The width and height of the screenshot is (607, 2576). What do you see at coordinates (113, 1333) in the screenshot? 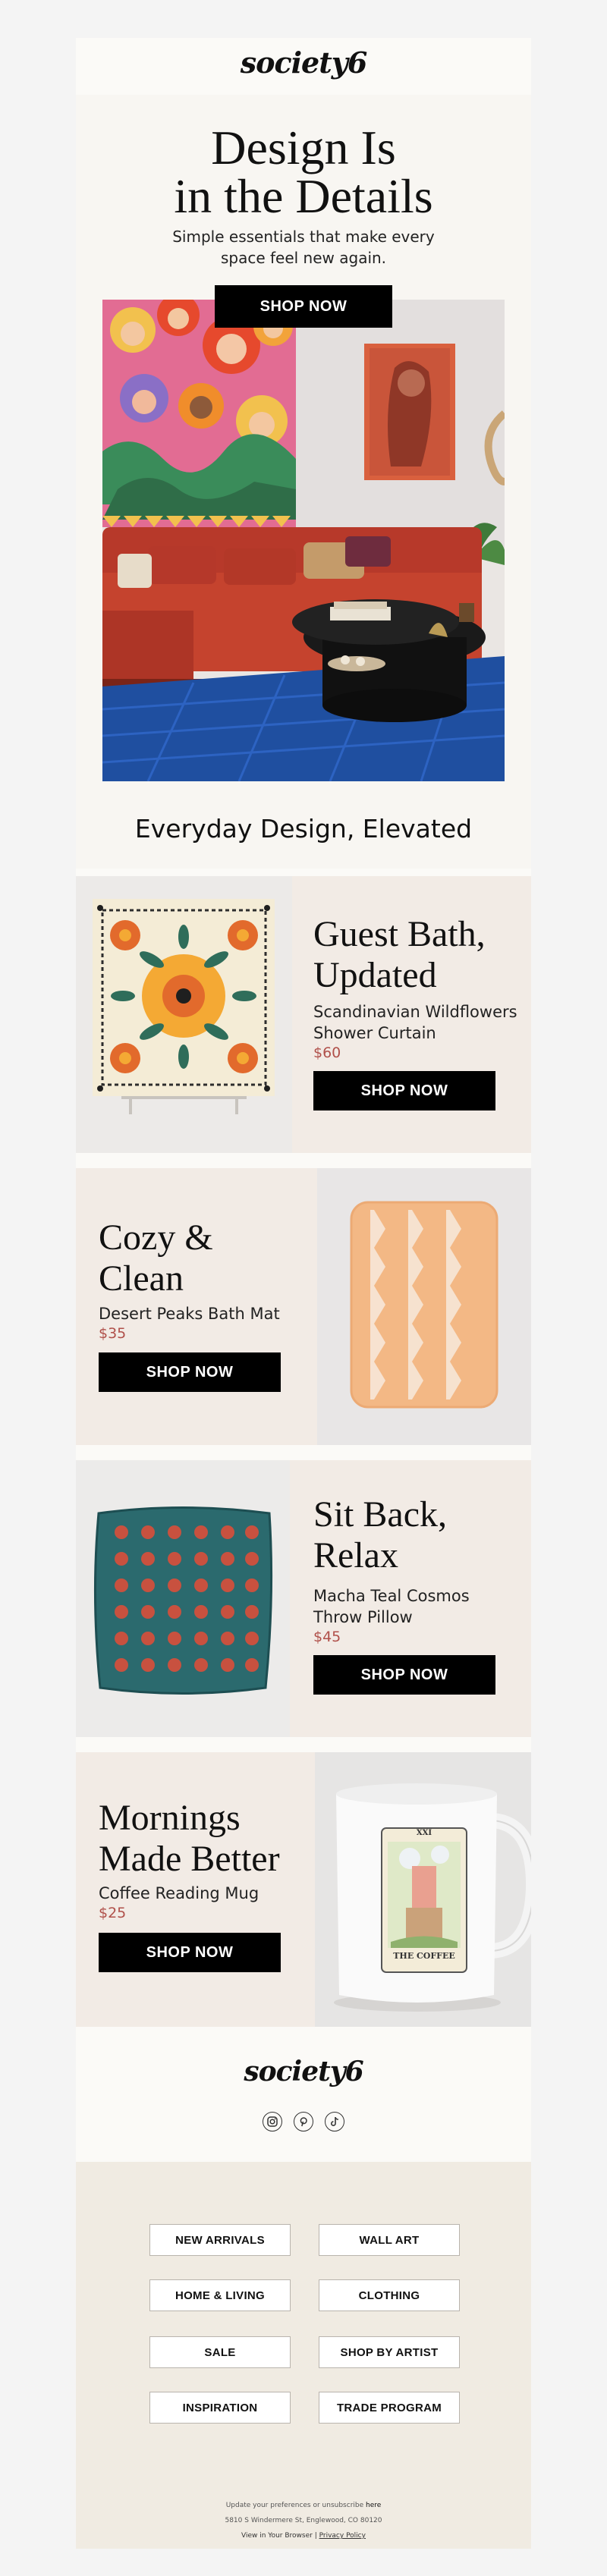
I see `bath-mat-price: $35` at bounding box center [113, 1333].